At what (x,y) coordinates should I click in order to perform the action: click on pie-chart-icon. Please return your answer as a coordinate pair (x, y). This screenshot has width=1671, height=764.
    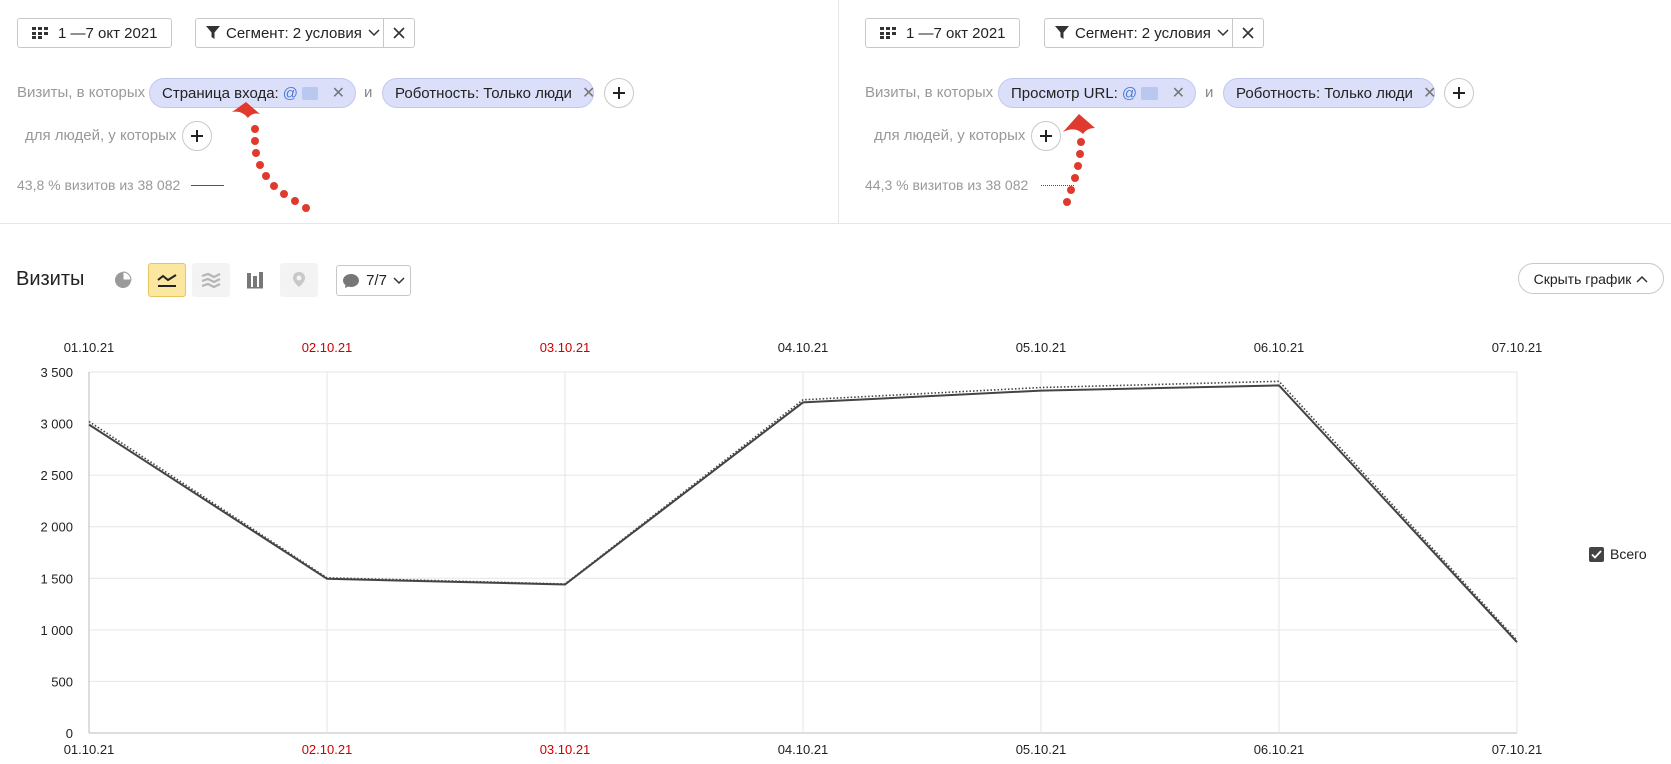
    Looking at the image, I should click on (123, 279).